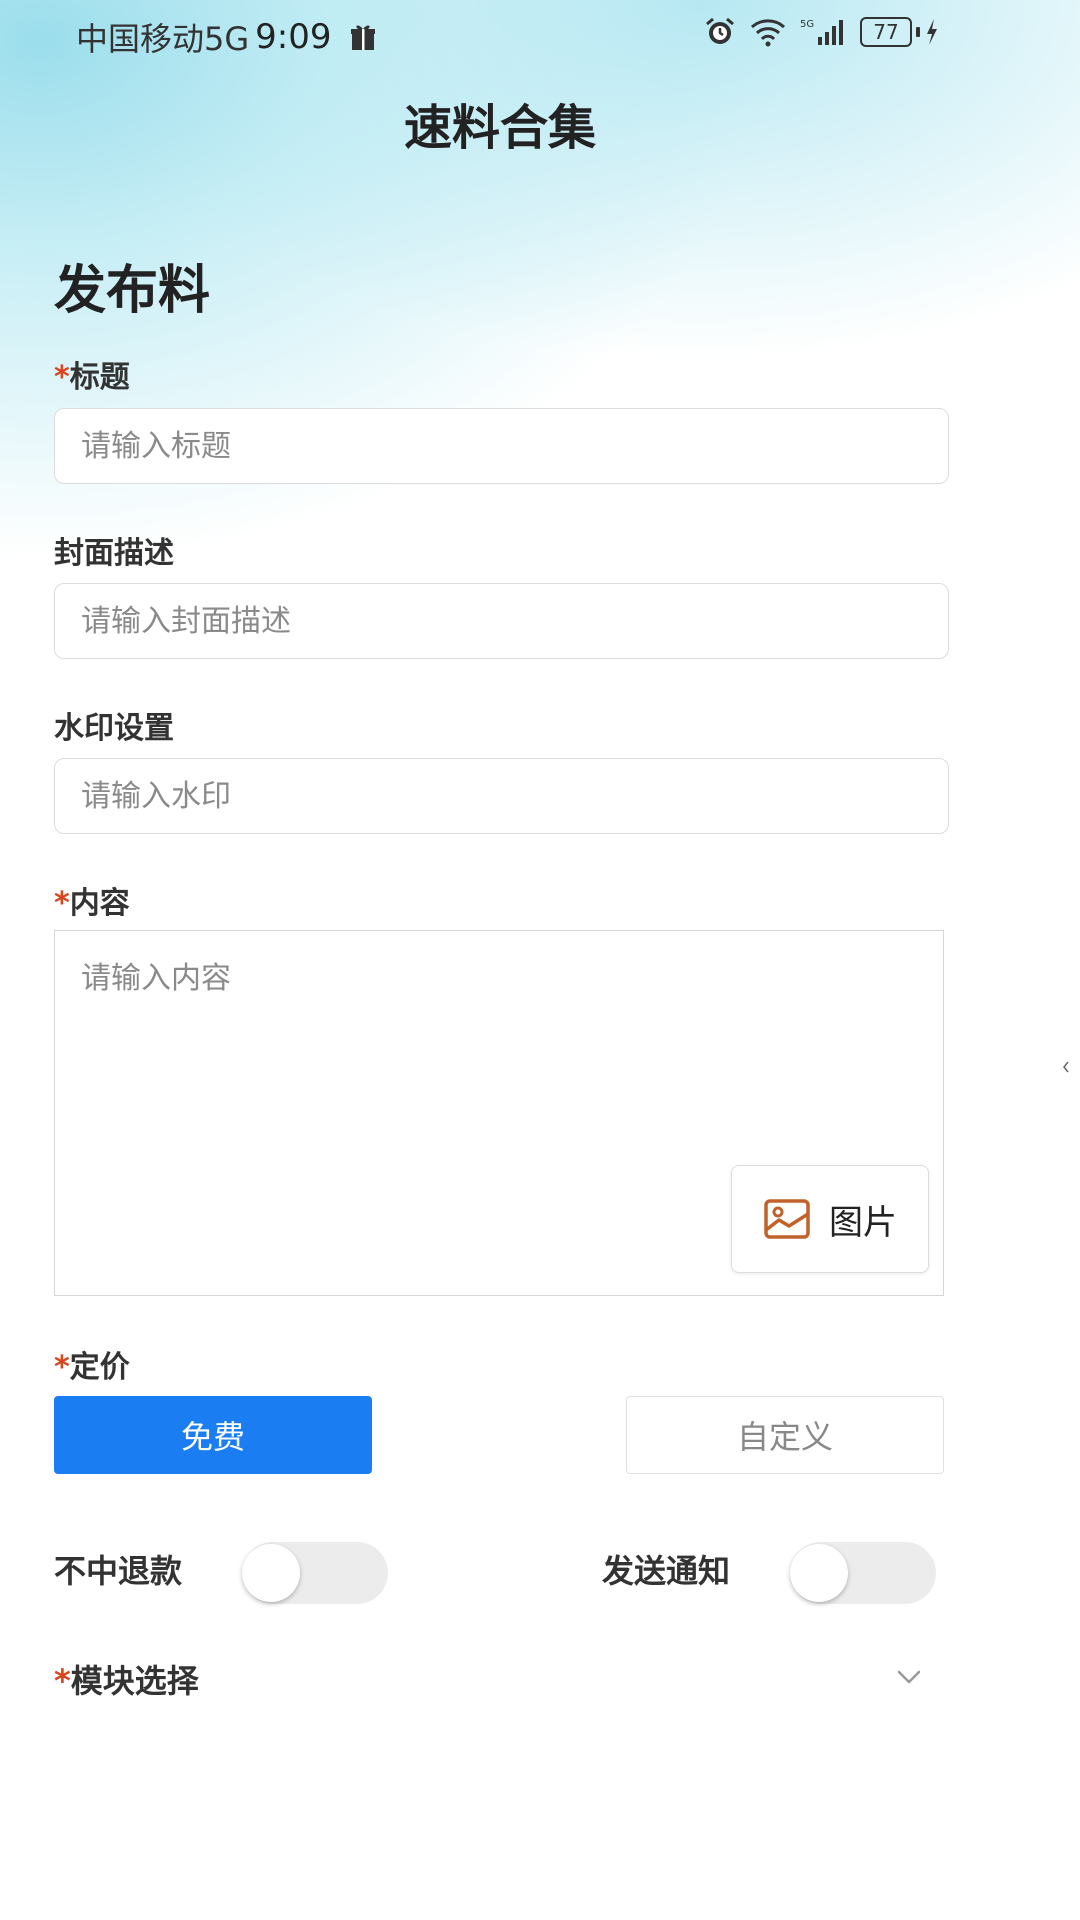  I want to click on module-select: *模块选择, so click(489, 1681).